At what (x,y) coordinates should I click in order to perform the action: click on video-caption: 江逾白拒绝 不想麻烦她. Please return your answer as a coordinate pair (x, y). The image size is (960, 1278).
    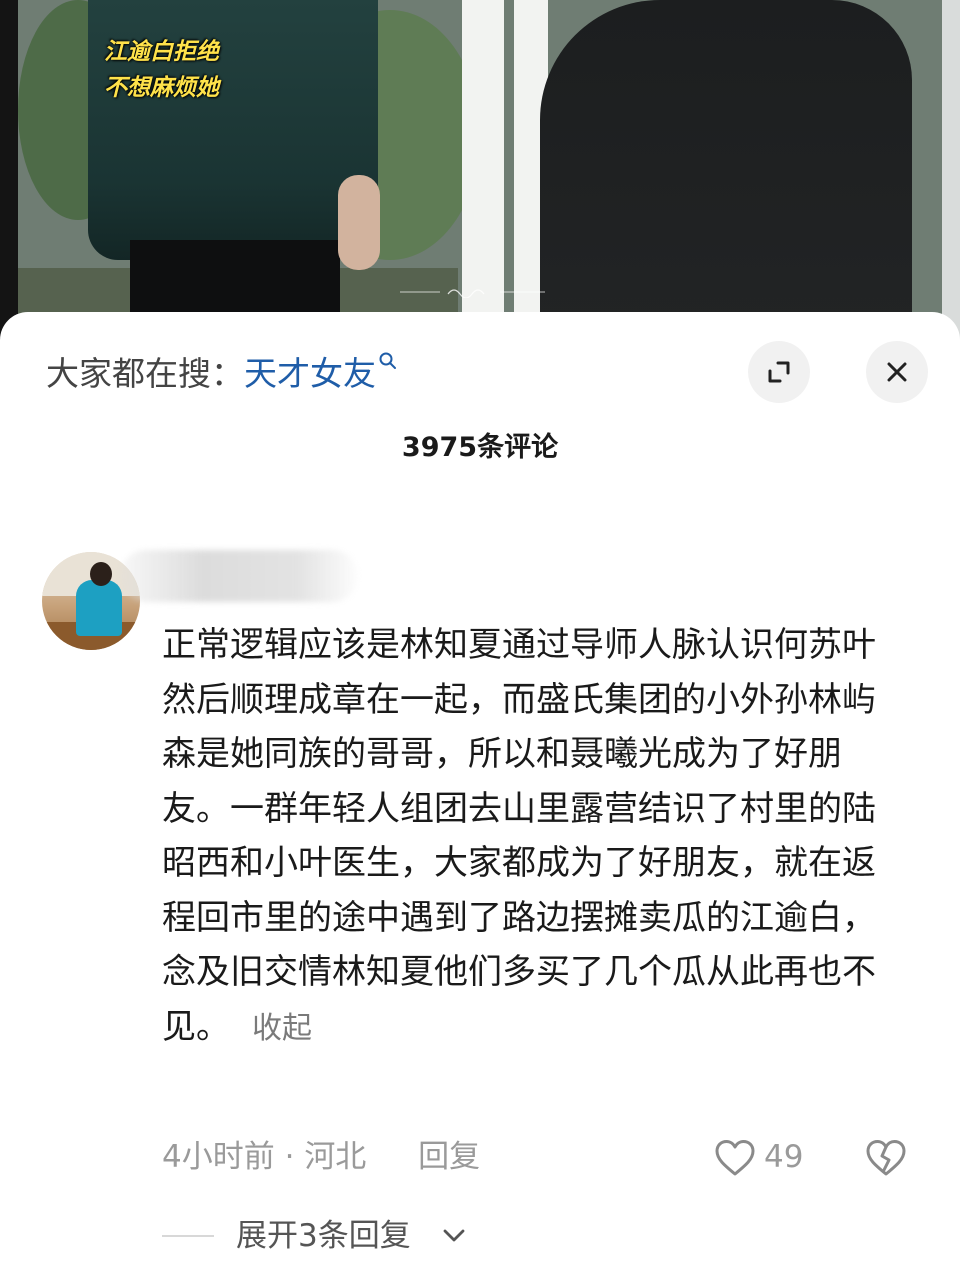
    Looking at the image, I should click on (161, 70).